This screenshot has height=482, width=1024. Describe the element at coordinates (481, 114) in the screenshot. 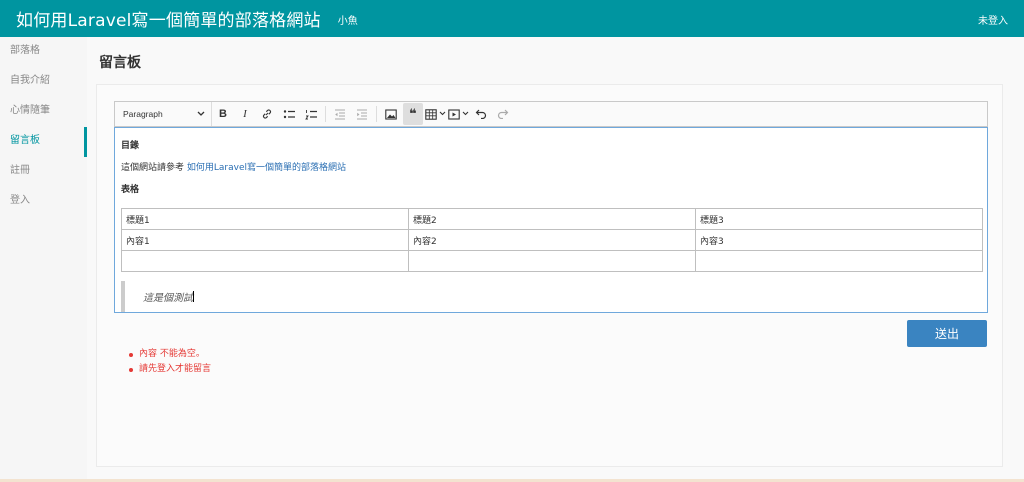

I see `undo-icon` at that location.